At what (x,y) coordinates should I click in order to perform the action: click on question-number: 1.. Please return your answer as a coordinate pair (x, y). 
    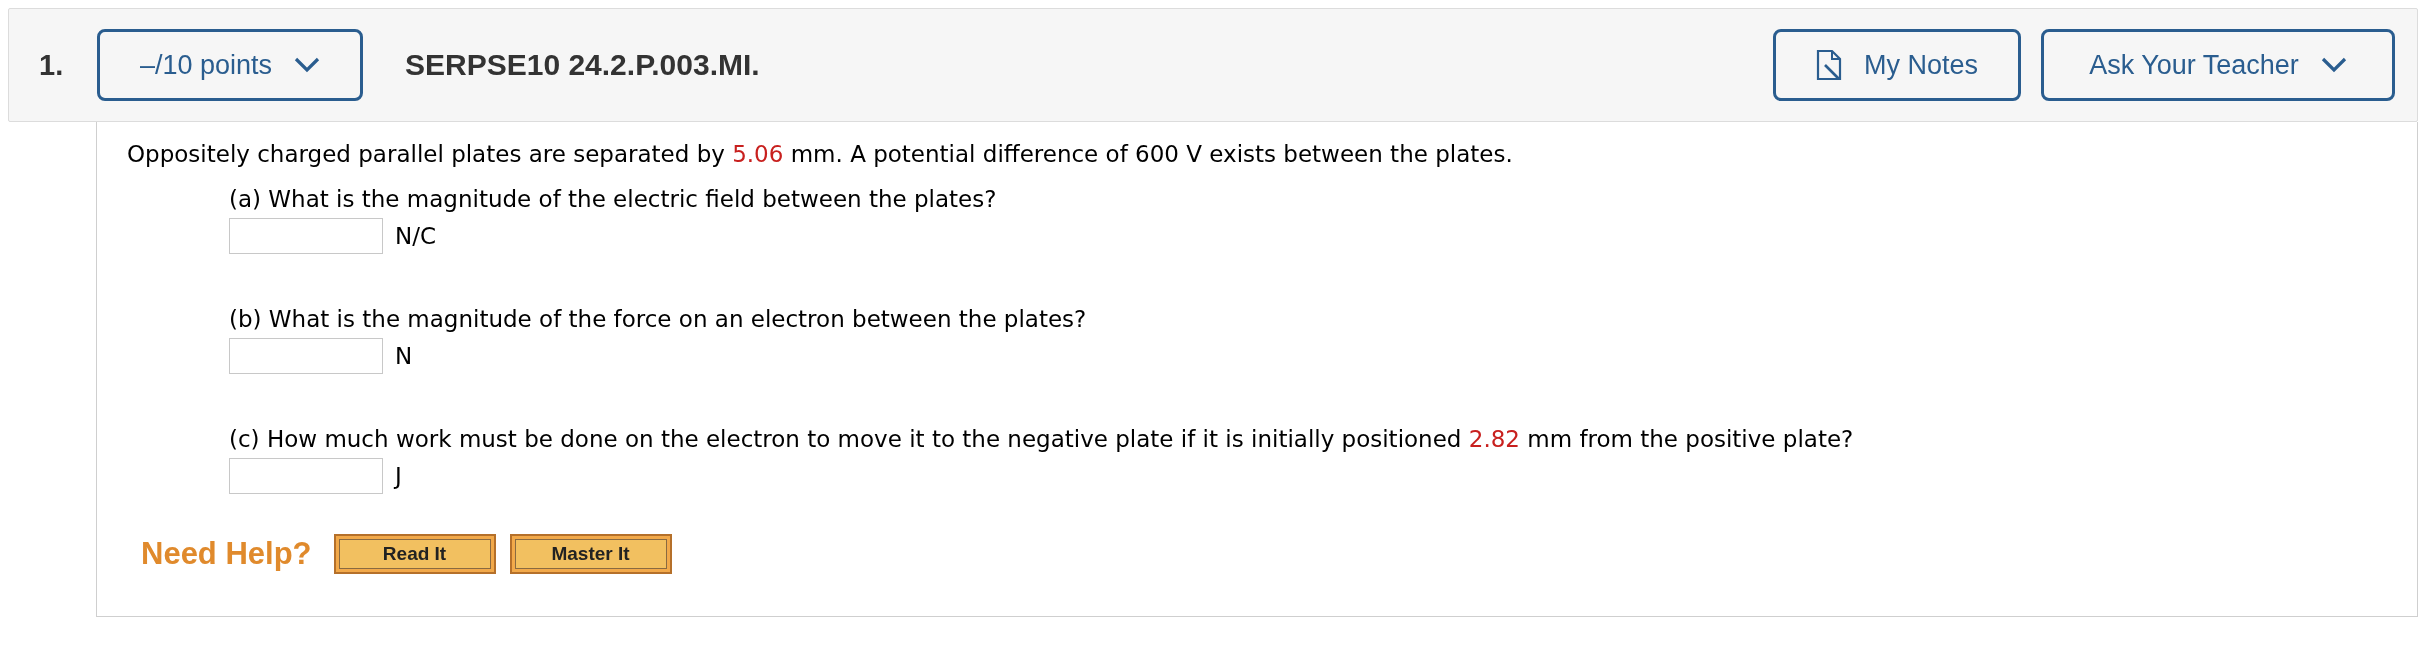
    Looking at the image, I should click on (52, 65).